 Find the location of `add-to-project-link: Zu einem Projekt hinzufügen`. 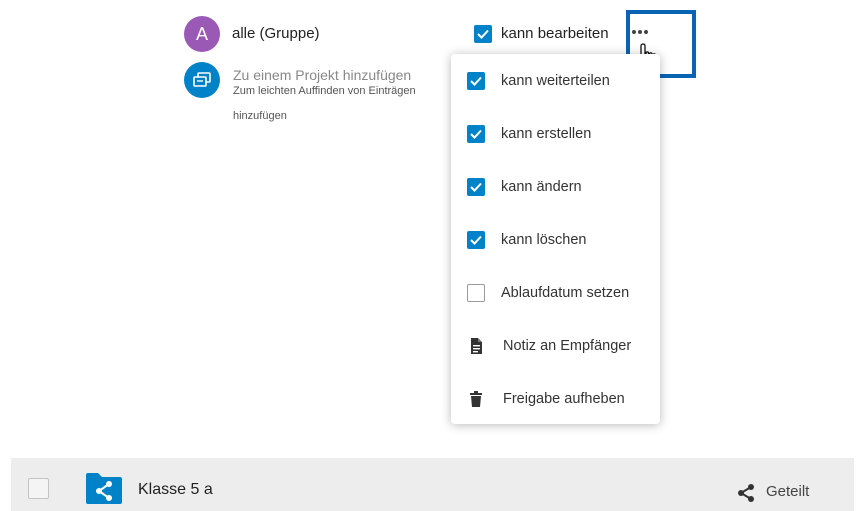

add-to-project-link: Zu einem Projekt hinzufügen is located at coordinates (322, 75).